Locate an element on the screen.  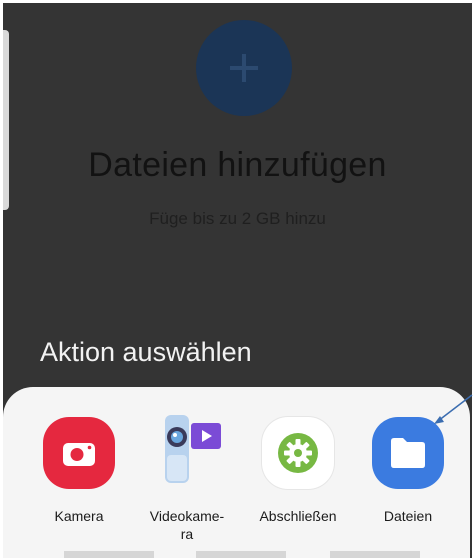
annotation-arrow-icon is located at coordinates (453, 409).